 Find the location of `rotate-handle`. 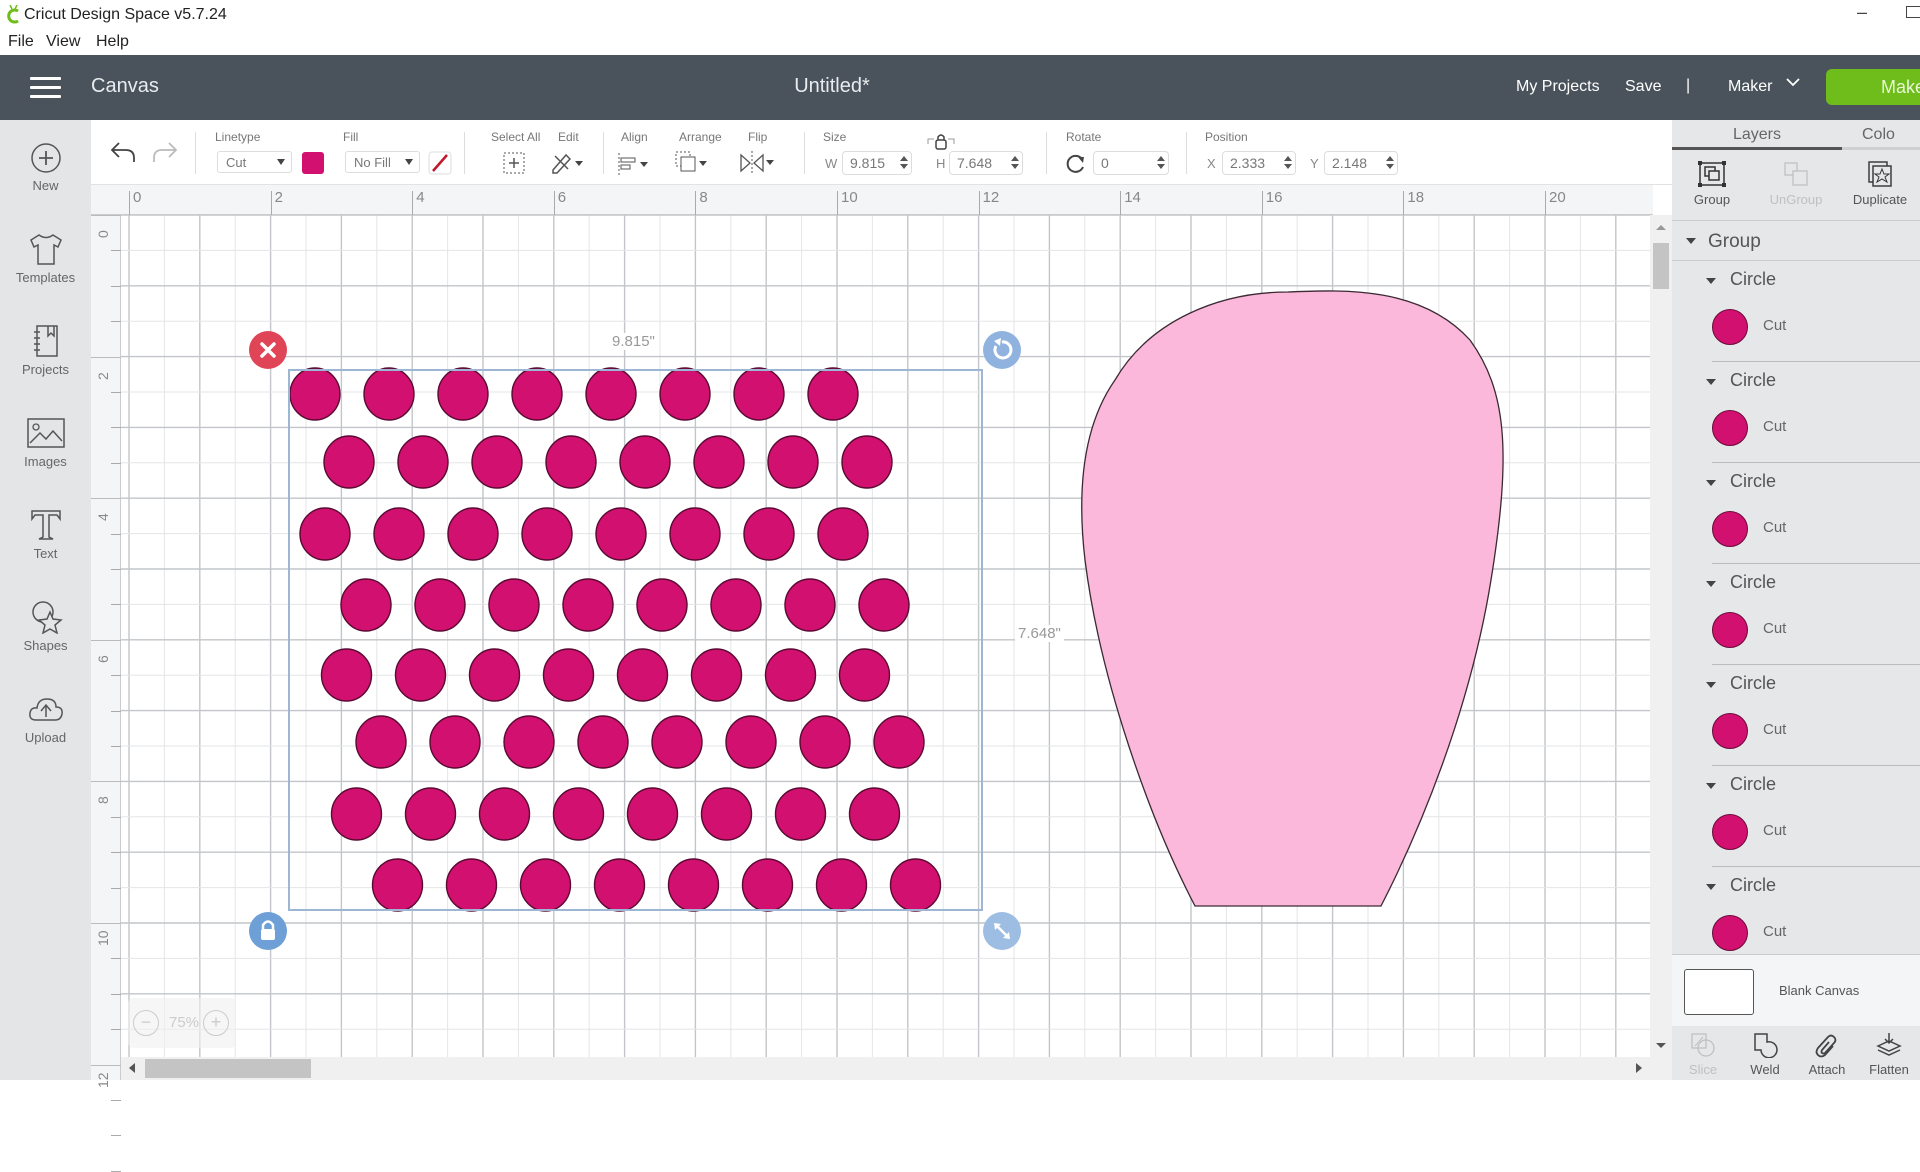

rotate-handle is located at coordinates (1002, 350).